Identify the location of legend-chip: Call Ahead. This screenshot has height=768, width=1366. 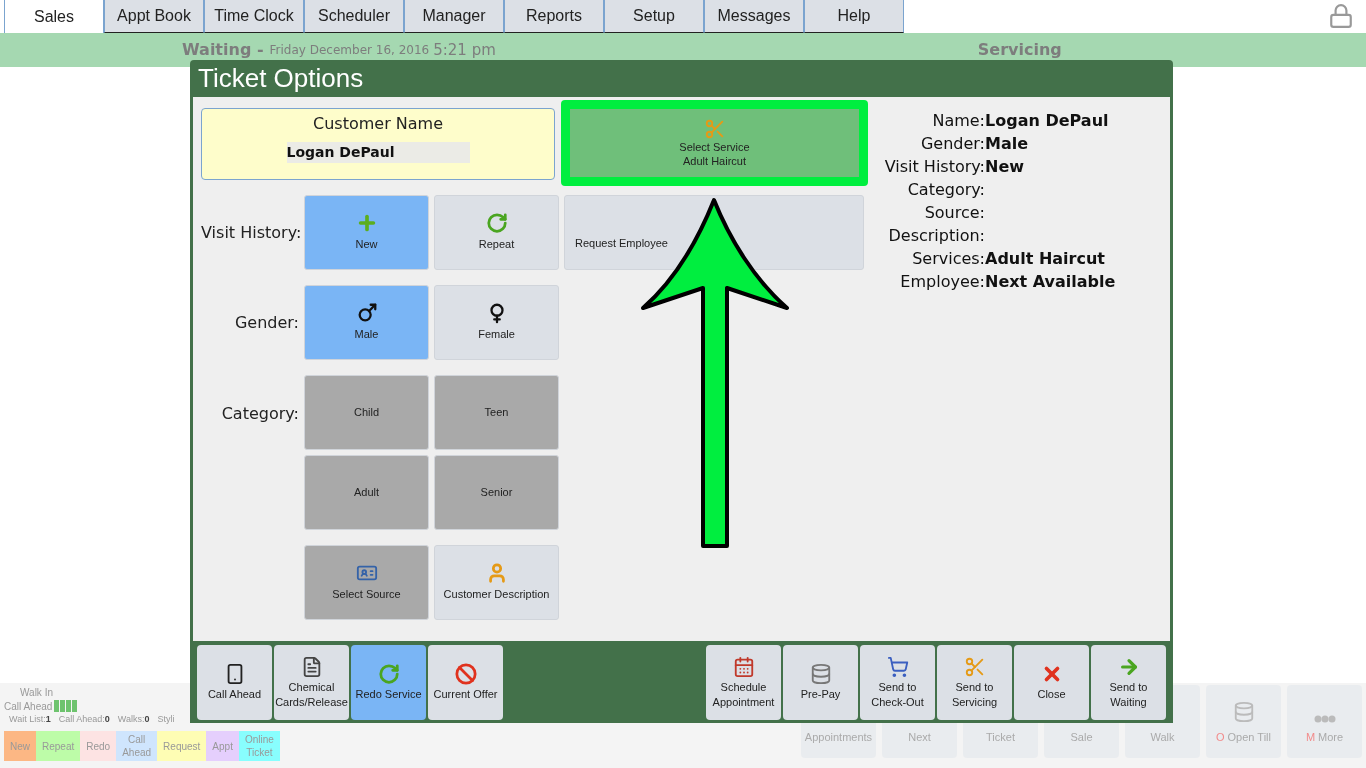
(137, 746).